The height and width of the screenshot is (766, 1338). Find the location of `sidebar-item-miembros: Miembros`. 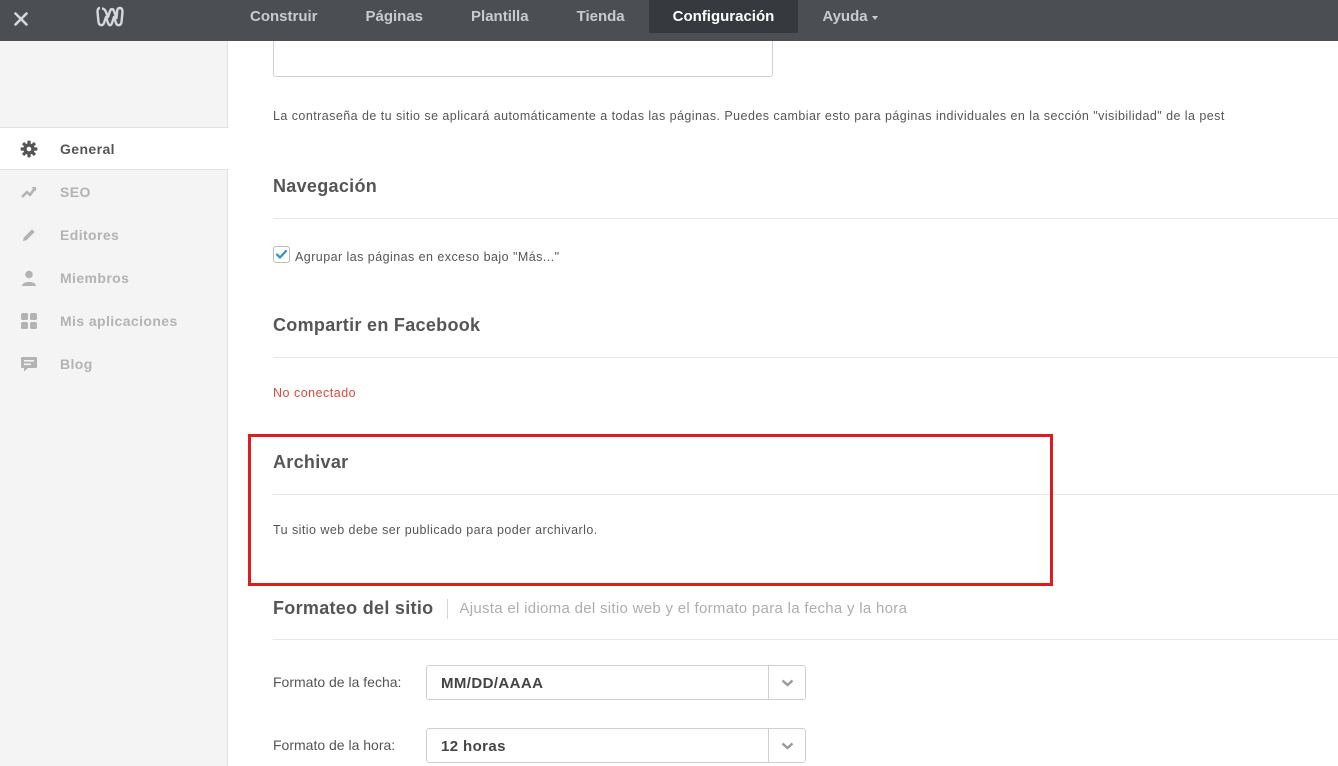

sidebar-item-miembros: Miembros is located at coordinates (114, 277).